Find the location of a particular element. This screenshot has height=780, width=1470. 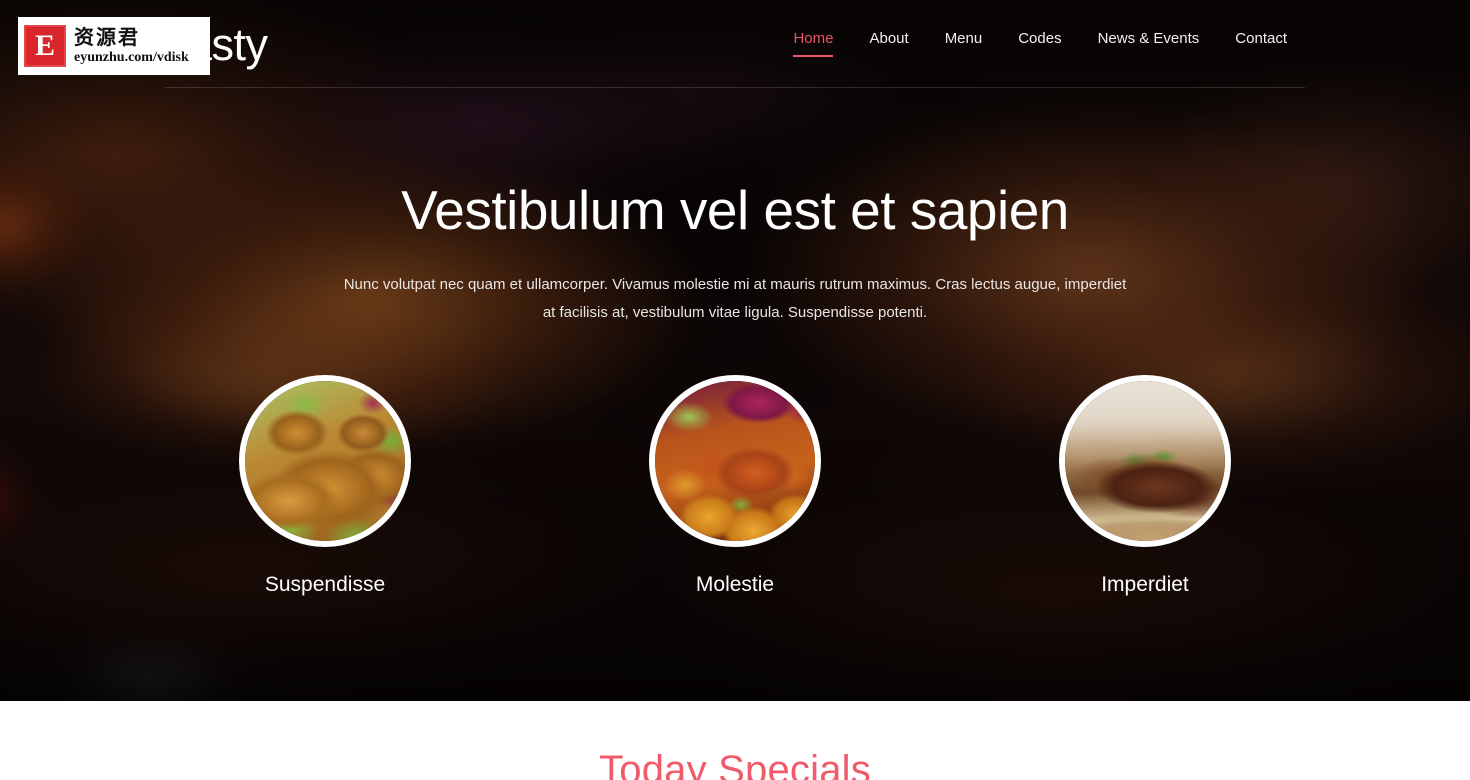

today-specials-title: Today Specials is located at coordinates (735, 764).